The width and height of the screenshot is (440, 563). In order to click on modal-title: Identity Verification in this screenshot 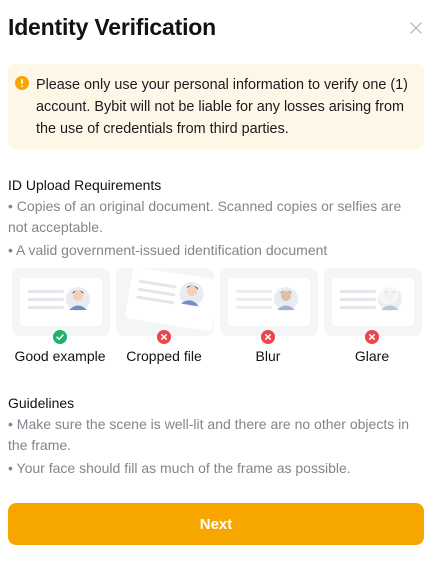, I will do `click(112, 27)`.